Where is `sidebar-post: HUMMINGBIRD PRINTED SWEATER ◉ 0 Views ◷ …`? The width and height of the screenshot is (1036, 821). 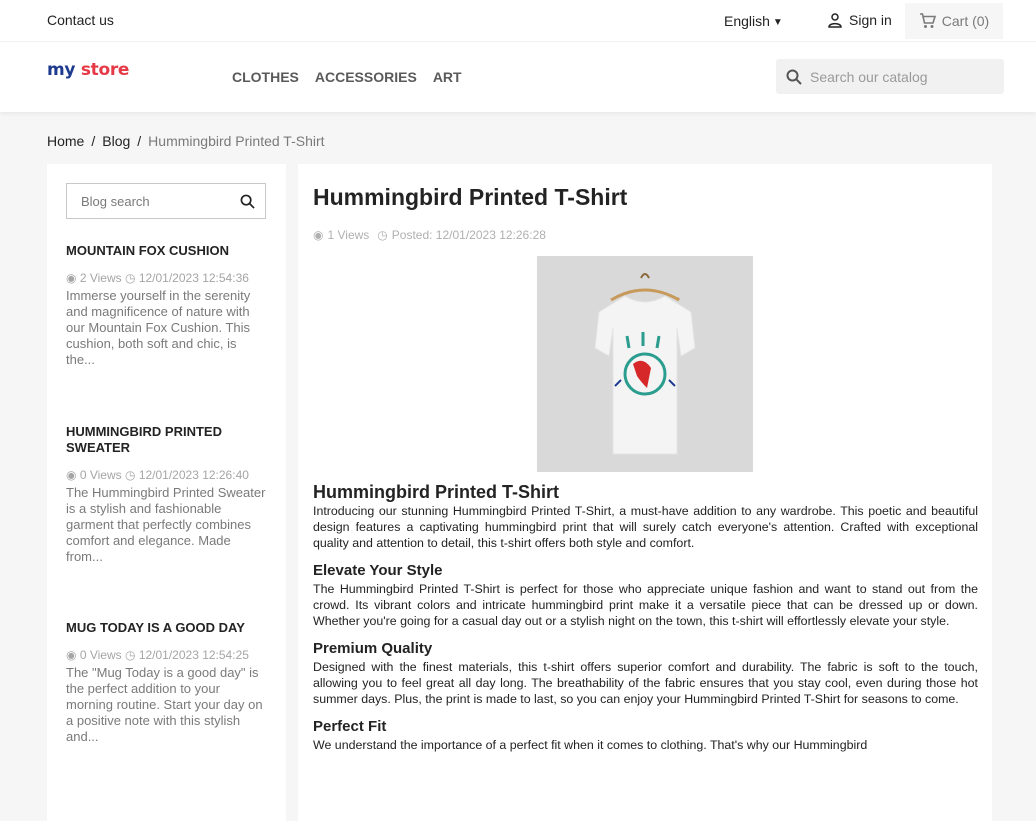 sidebar-post: HUMMINGBIRD PRINTED SWEATER ◉ 0 Views ◷ … is located at coordinates (166, 494).